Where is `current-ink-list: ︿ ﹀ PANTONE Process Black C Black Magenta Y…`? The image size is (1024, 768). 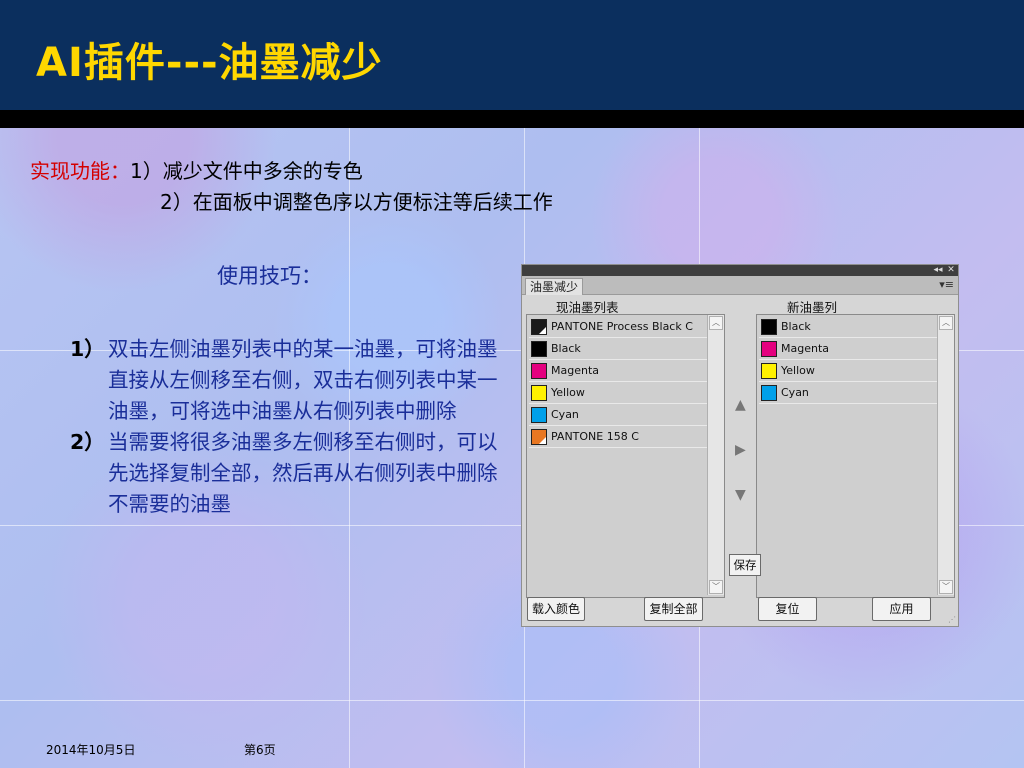
current-ink-list: ︿ ﹀ PANTONE Process Black C Black Magenta Y… is located at coordinates (625, 456).